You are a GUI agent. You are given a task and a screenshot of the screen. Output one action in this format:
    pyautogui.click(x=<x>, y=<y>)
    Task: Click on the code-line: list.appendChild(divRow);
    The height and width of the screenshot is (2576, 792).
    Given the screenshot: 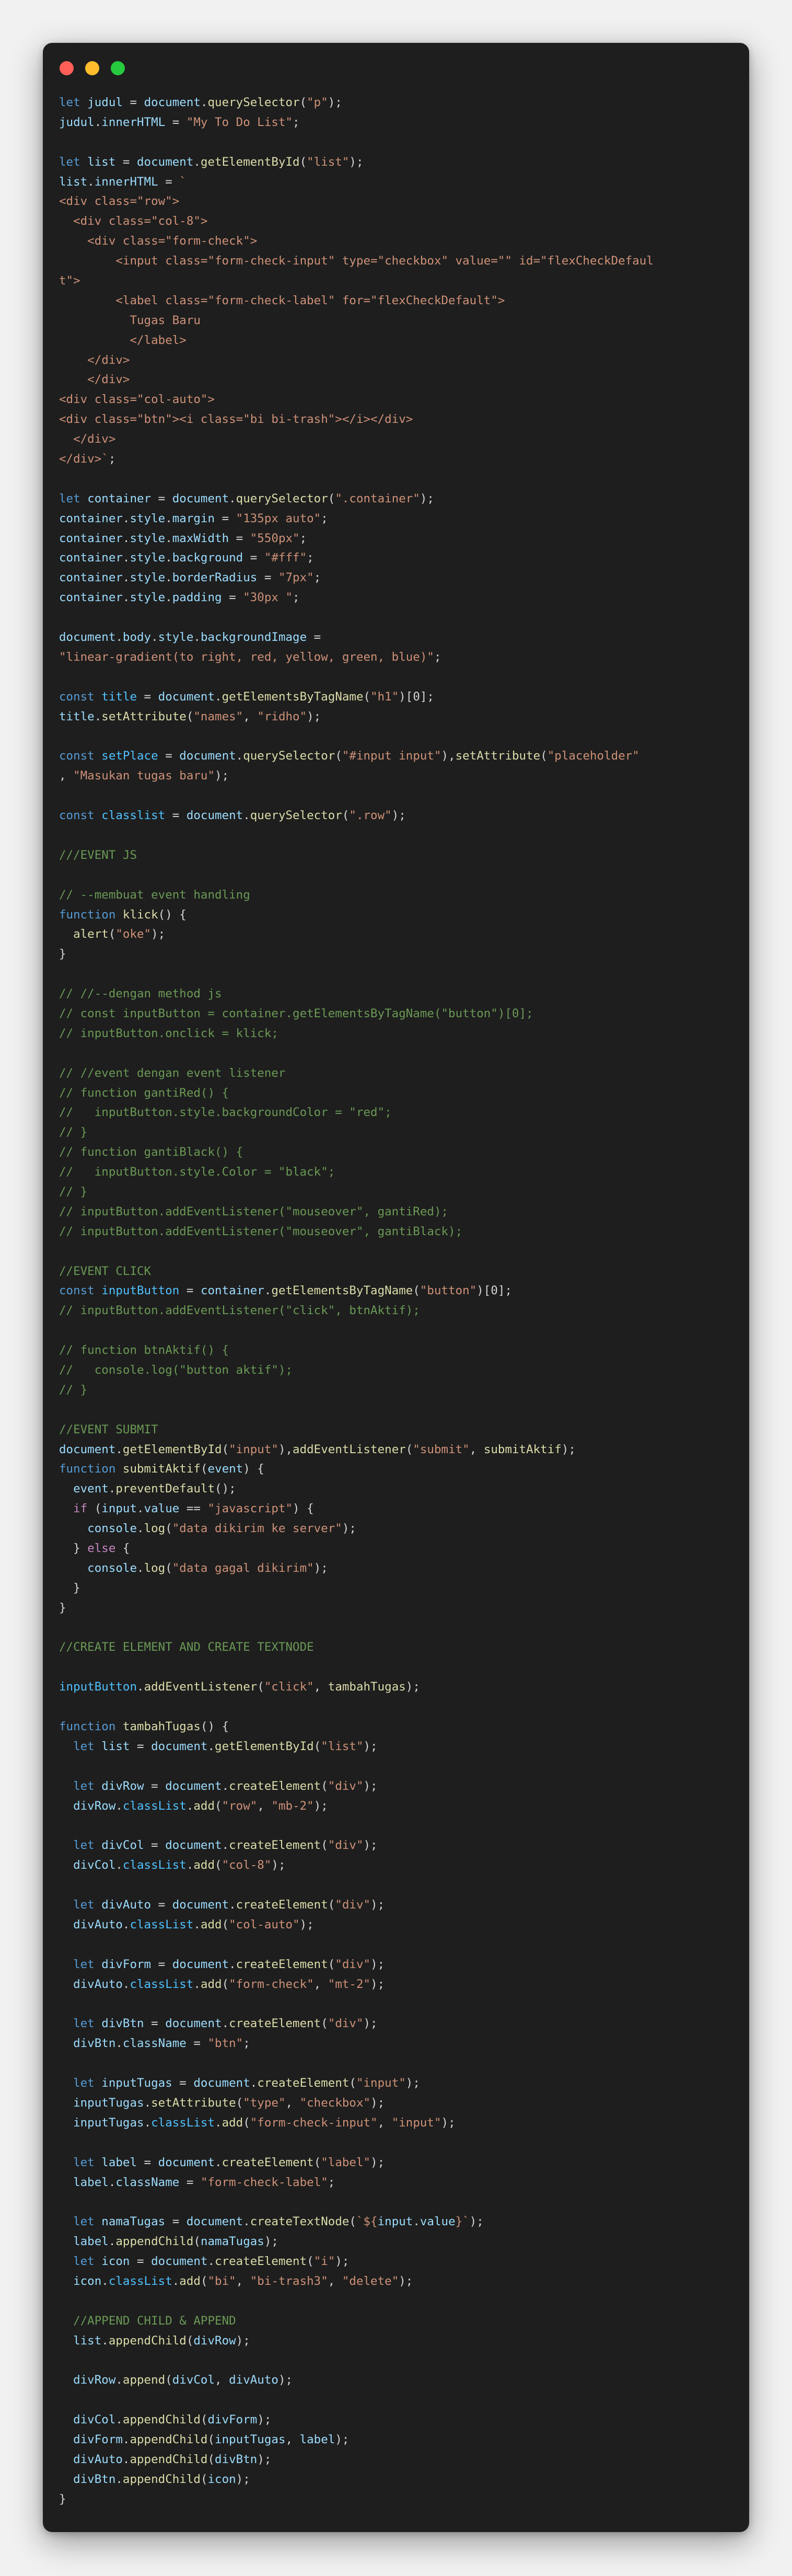 What is the action you would take?
    pyautogui.click(x=399, y=2341)
    